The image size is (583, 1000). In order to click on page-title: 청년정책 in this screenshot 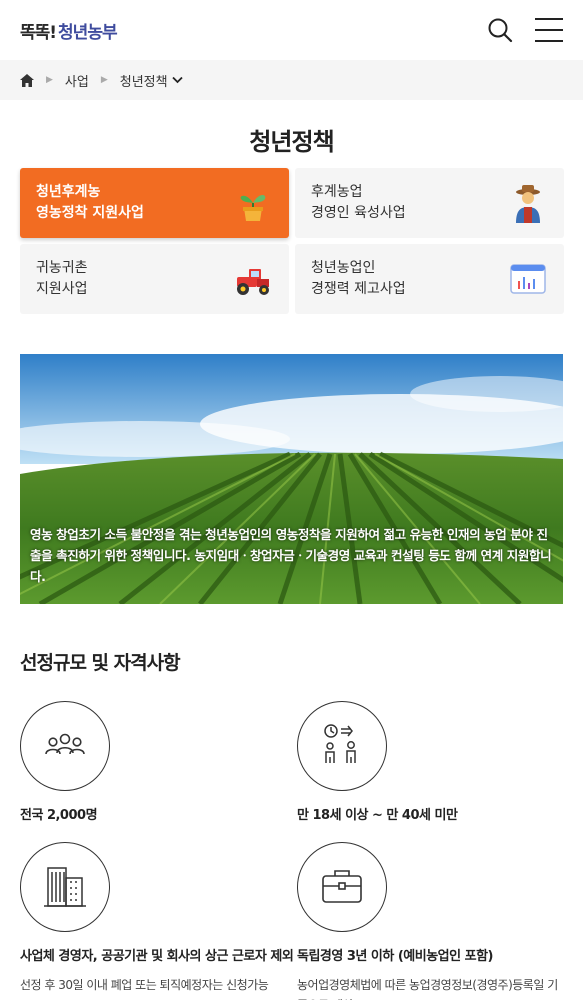, I will do `click(291, 142)`.